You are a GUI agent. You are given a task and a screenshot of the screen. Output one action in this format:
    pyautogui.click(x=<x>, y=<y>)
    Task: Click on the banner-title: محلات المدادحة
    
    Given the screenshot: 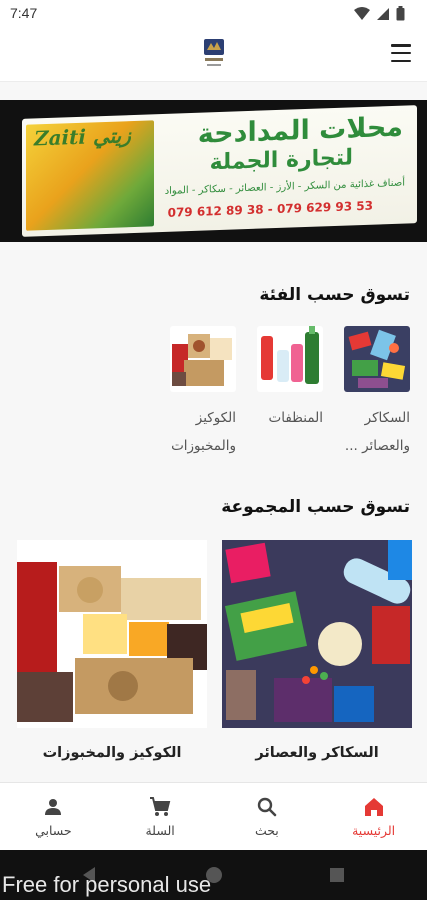 What is the action you would take?
    pyautogui.click(x=300, y=130)
    